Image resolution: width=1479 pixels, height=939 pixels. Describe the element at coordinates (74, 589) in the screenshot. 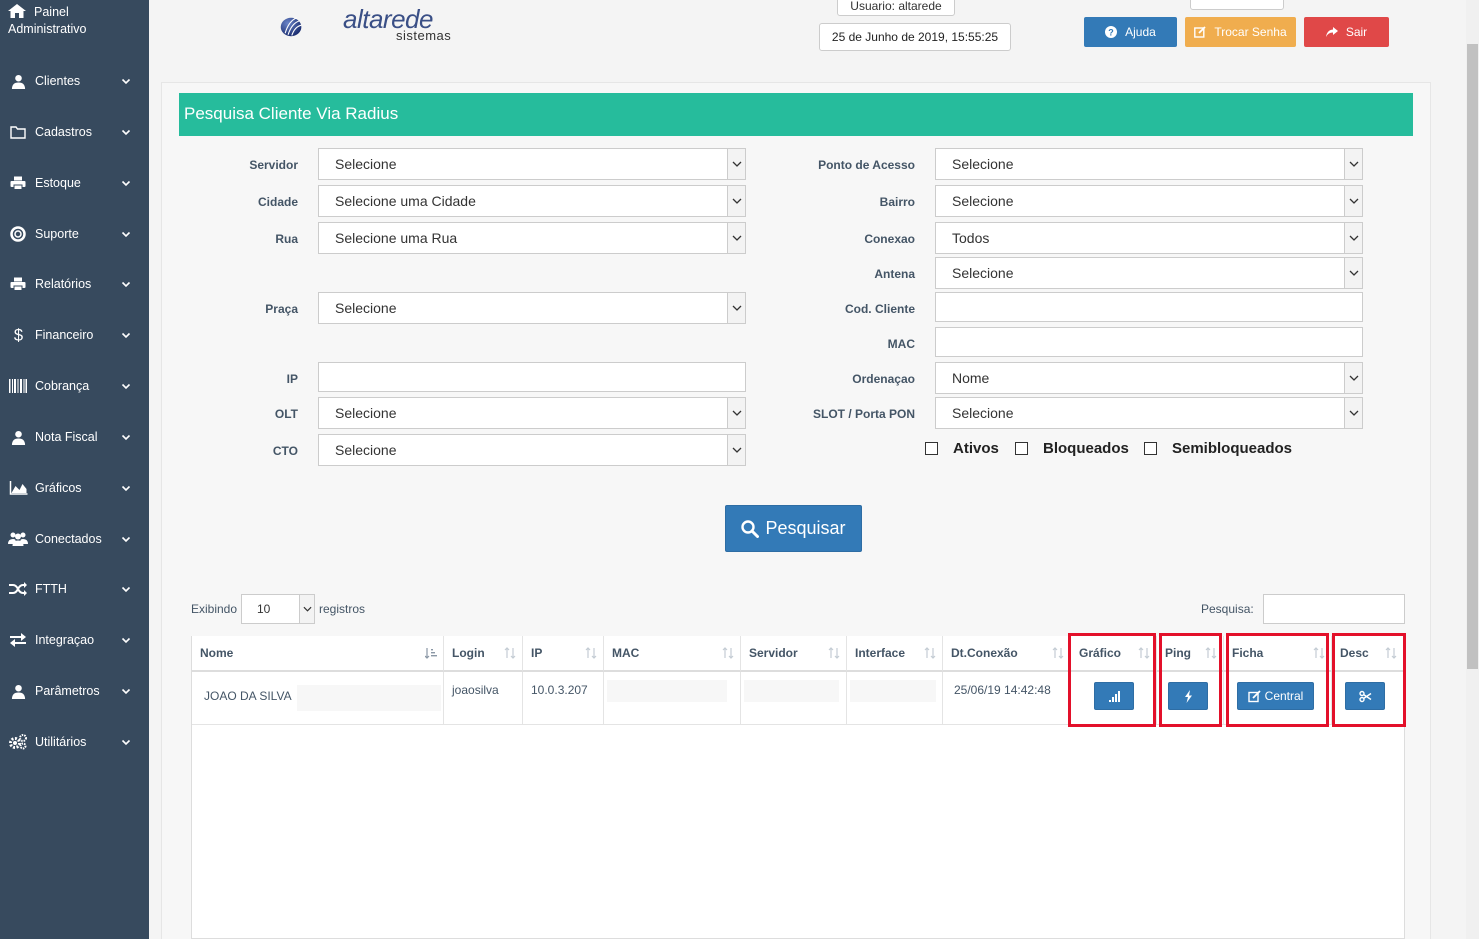

I see `sidebar-item-ftth: FTTH` at that location.